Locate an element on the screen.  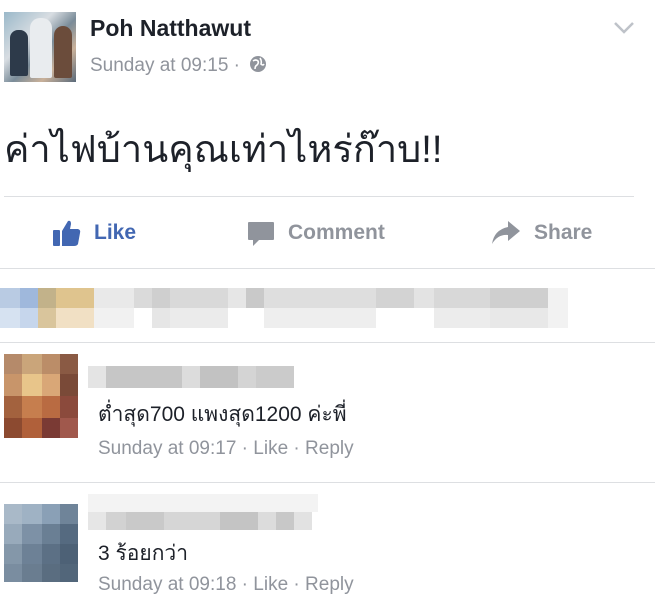
comment-meta: Sunday at 09:17 · Like · Reply is located at coordinates (226, 449).